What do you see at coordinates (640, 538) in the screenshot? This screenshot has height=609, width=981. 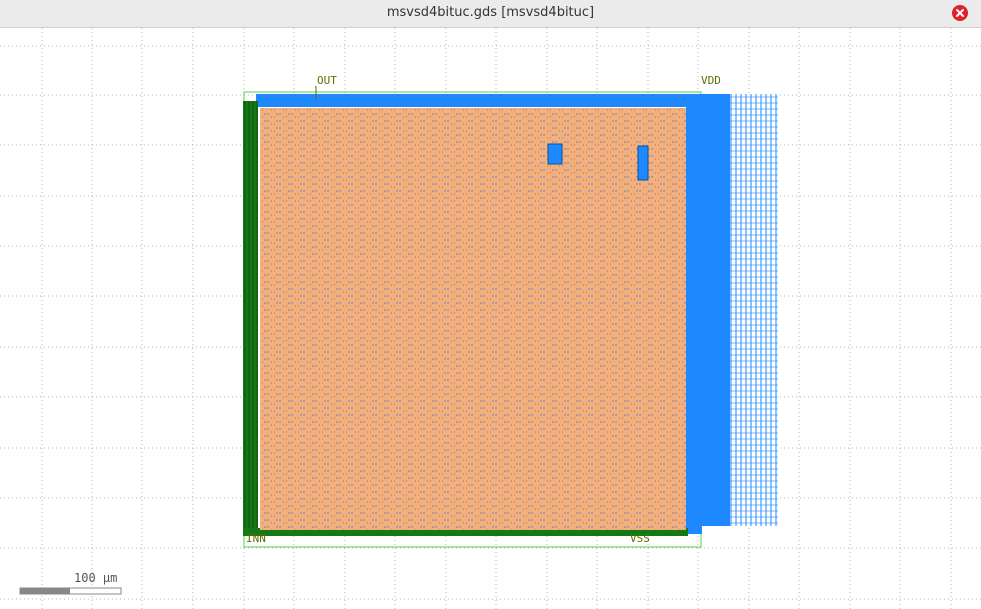 I see `pin-label-vss: VSS` at bounding box center [640, 538].